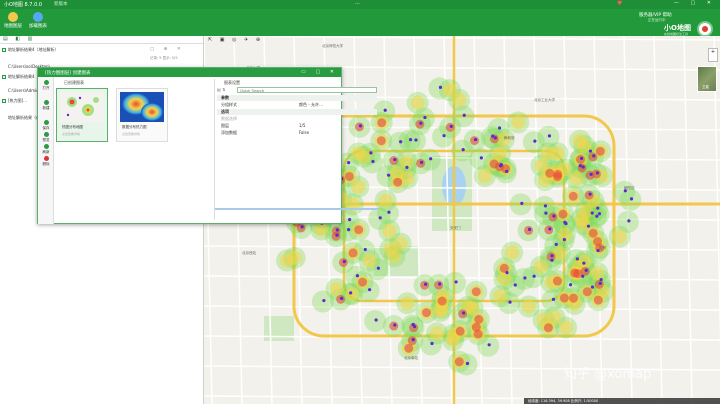 The height and width of the screenshot is (404, 720). What do you see at coordinates (46, 105) in the screenshot?
I see `new-button: 新建` at bounding box center [46, 105].